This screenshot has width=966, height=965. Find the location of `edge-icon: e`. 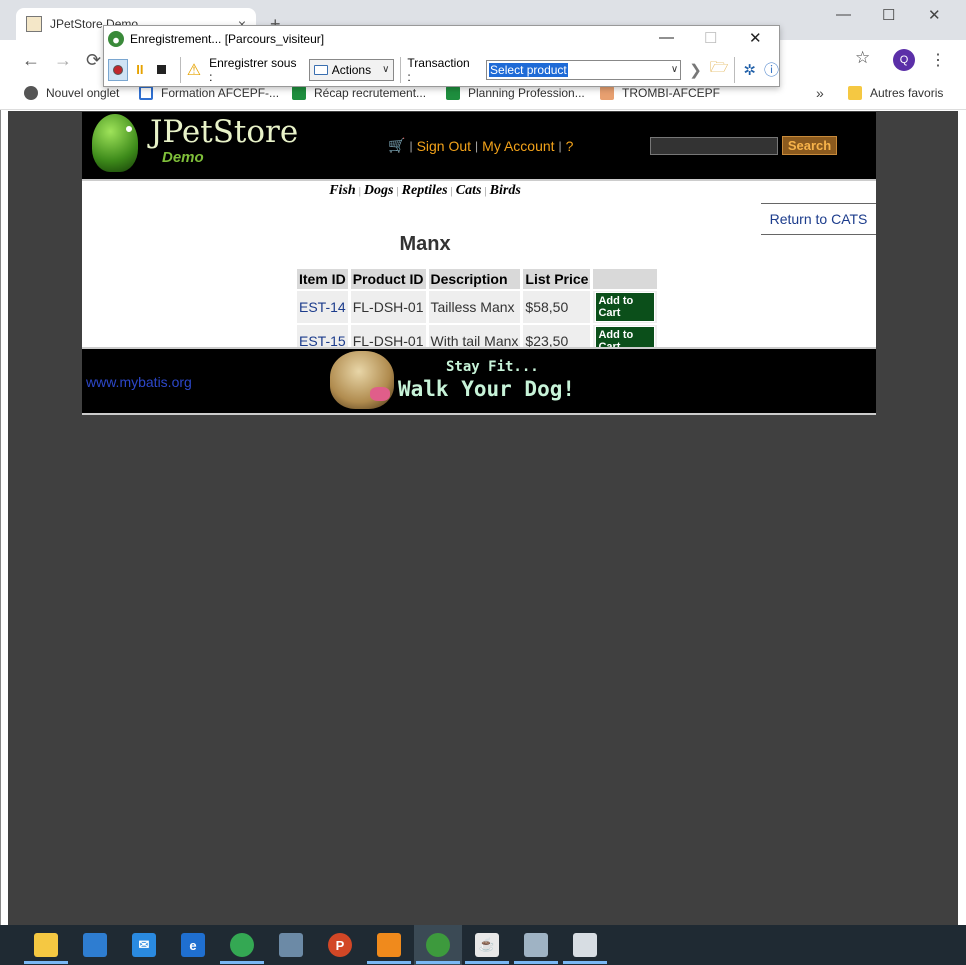

edge-icon: e is located at coordinates (193, 945).